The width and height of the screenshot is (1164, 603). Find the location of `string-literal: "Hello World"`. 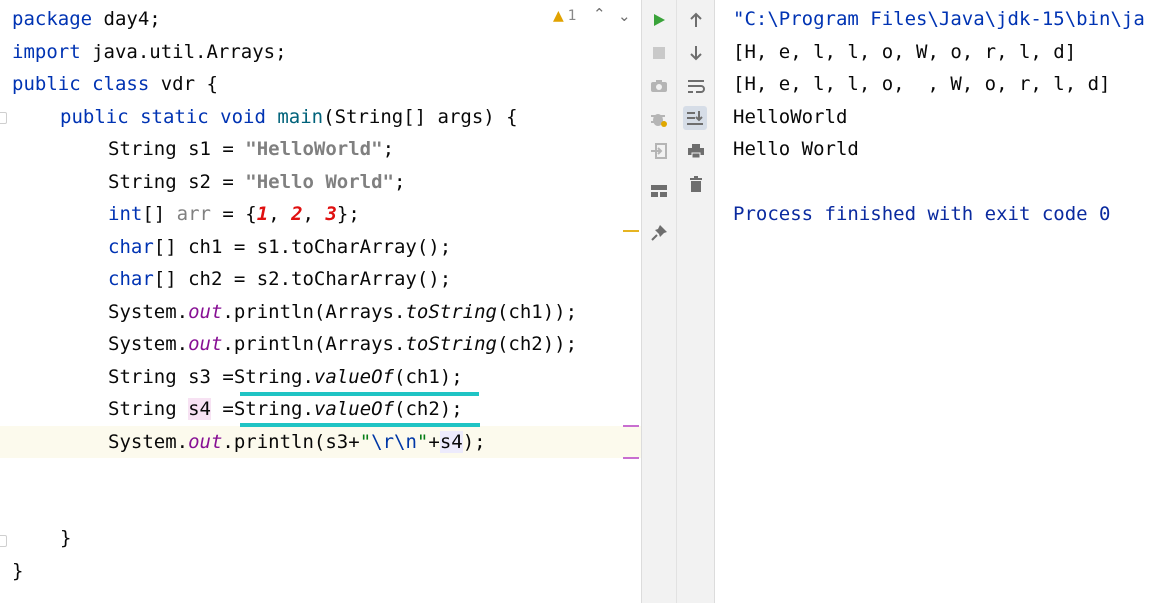

string-literal: "Hello World" is located at coordinates (319, 182).